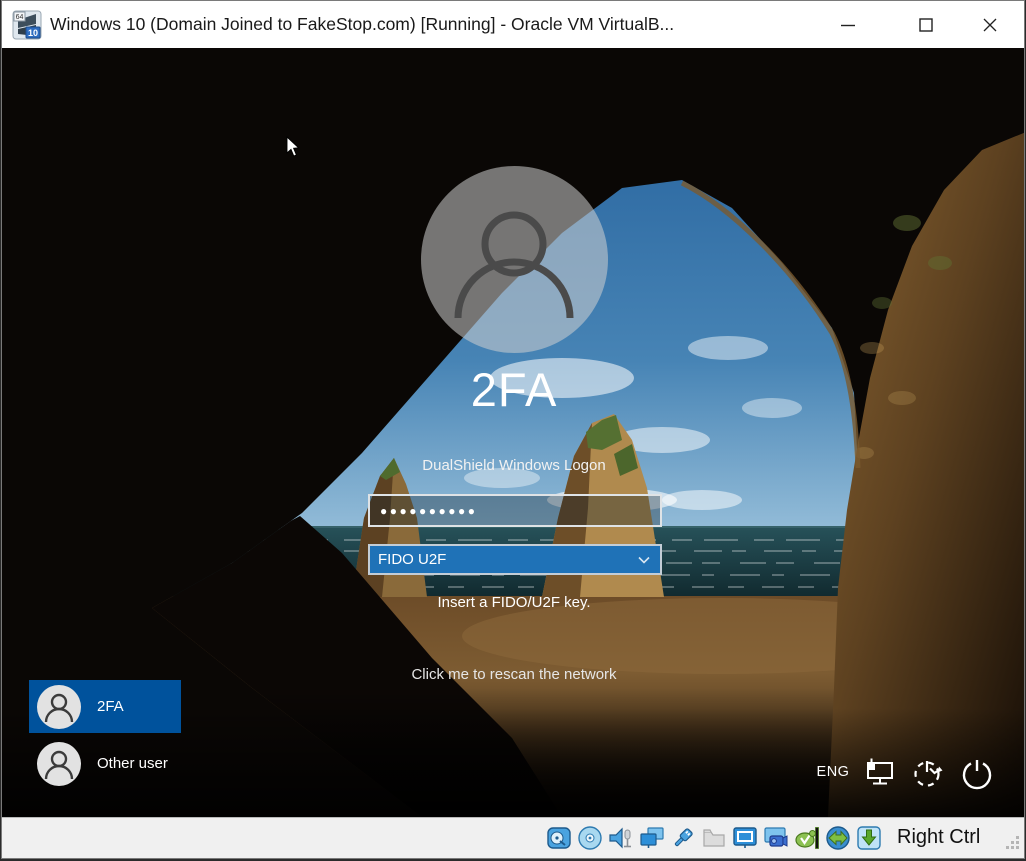  I want to click on statusbar-device-icons, so click(714, 838).